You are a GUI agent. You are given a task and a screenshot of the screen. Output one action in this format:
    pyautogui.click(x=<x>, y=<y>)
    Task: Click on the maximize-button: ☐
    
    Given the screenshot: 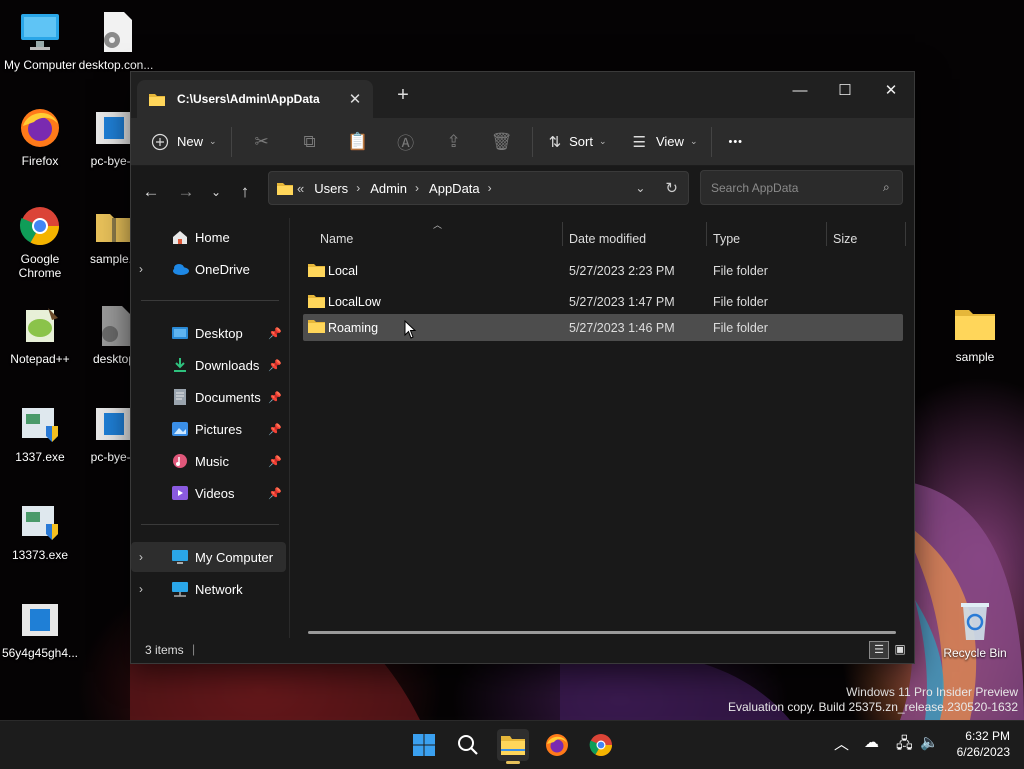 What is the action you would take?
    pyautogui.click(x=845, y=91)
    